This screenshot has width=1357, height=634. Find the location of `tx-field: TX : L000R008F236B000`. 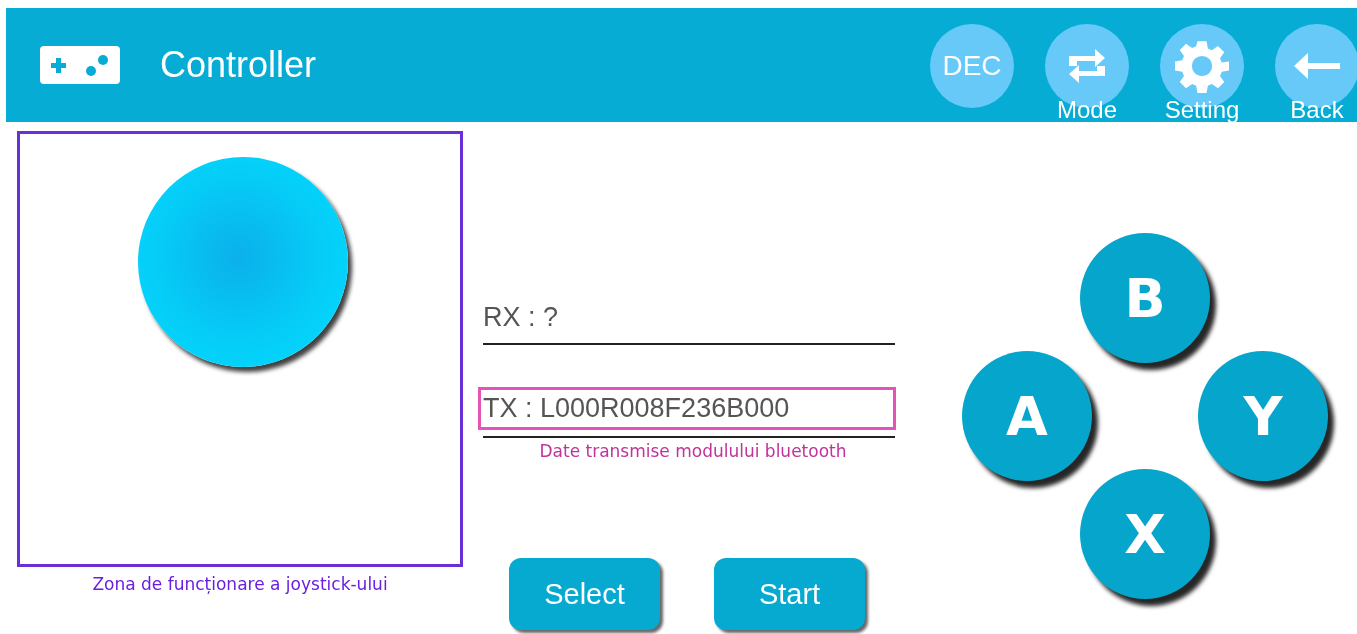

tx-field: TX : L000R008F236B000 is located at coordinates (687, 408).